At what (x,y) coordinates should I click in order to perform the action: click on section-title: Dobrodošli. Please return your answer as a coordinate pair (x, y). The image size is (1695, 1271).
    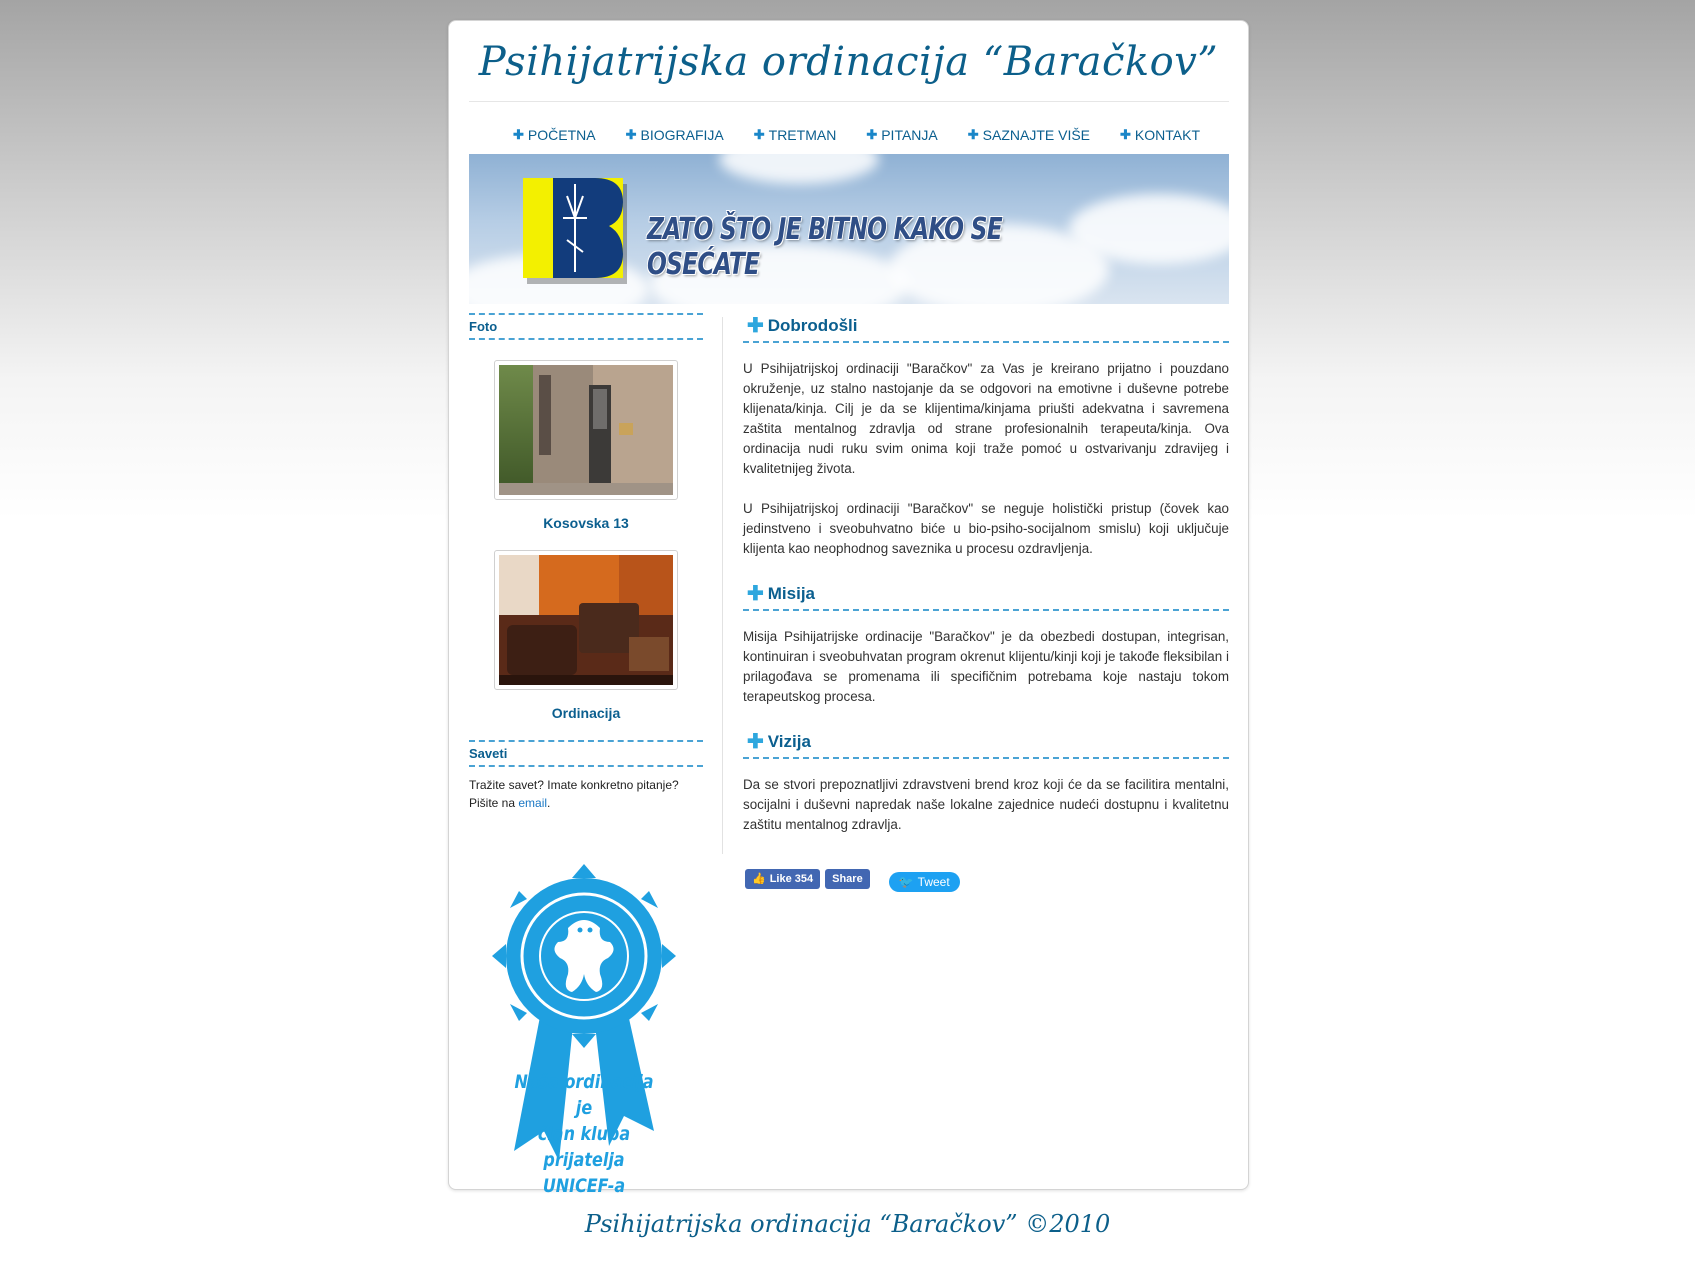
    Looking at the image, I should click on (812, 325).